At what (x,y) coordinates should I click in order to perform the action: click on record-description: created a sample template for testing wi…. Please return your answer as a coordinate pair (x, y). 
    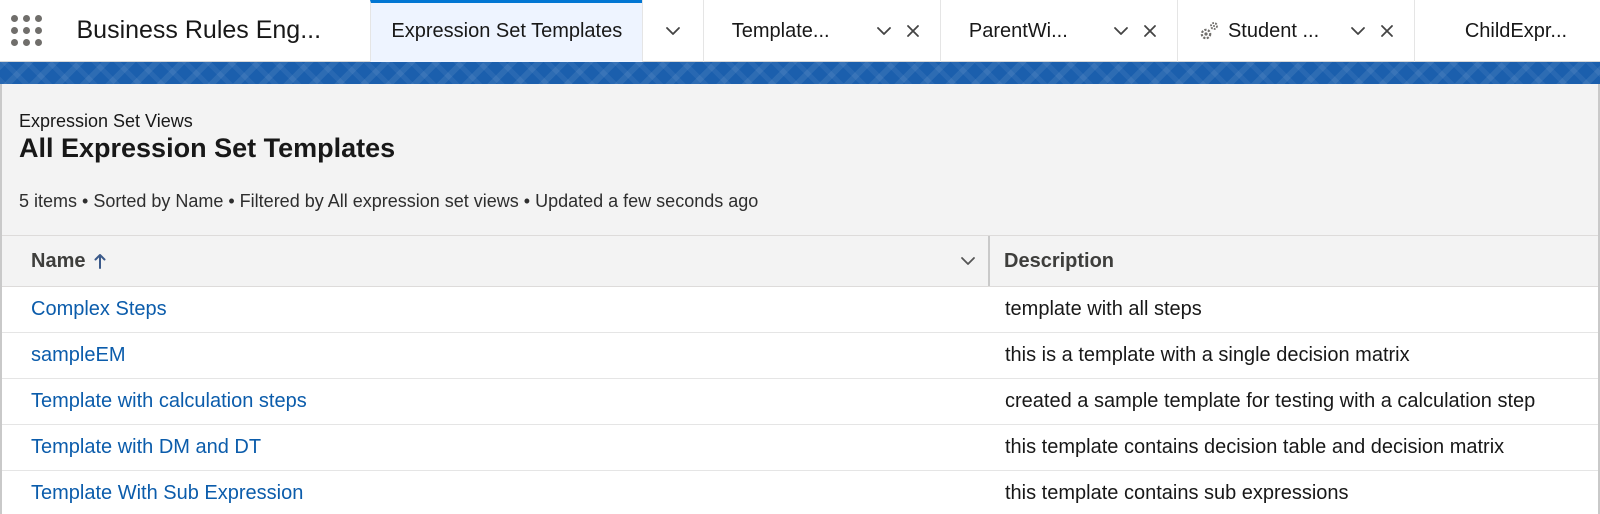
    Looking at the image, I should click on (1270, 401).